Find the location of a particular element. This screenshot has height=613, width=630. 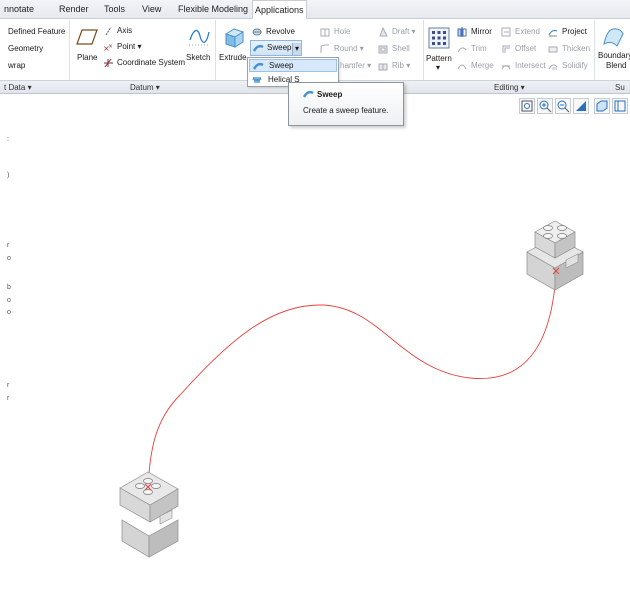

sketch-label: Sketch is located at coordinates (198, 57).